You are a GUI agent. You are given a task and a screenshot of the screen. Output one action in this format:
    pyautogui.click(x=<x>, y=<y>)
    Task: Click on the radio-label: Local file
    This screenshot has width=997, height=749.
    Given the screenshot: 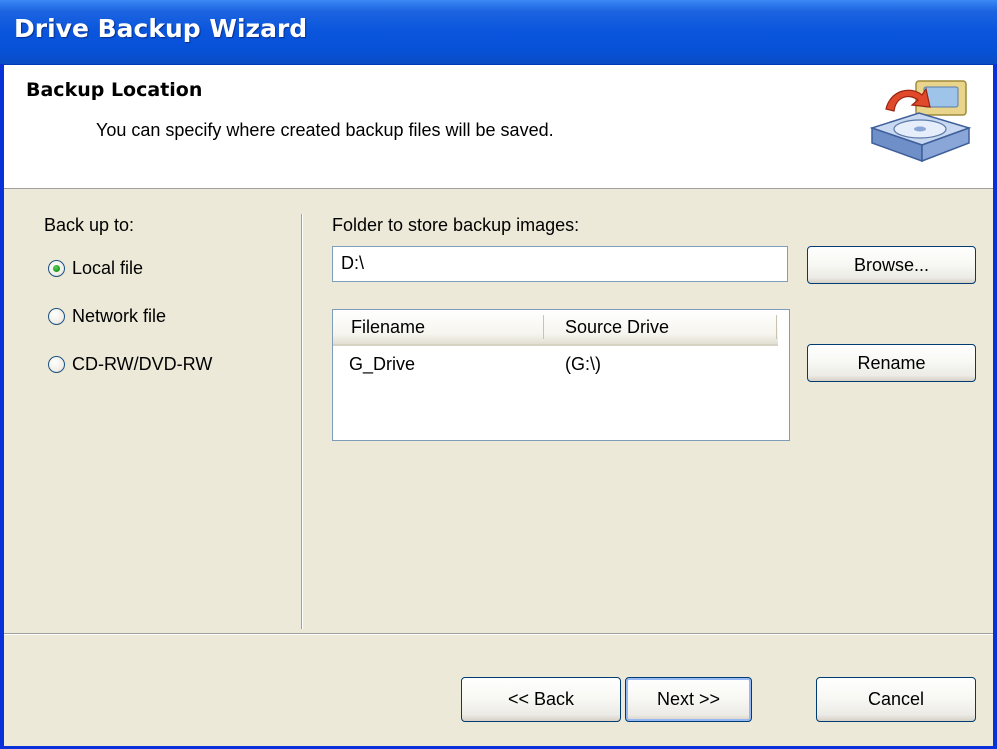 What is the action you would take?
    pyautogui.click(x=108, y=268)
    